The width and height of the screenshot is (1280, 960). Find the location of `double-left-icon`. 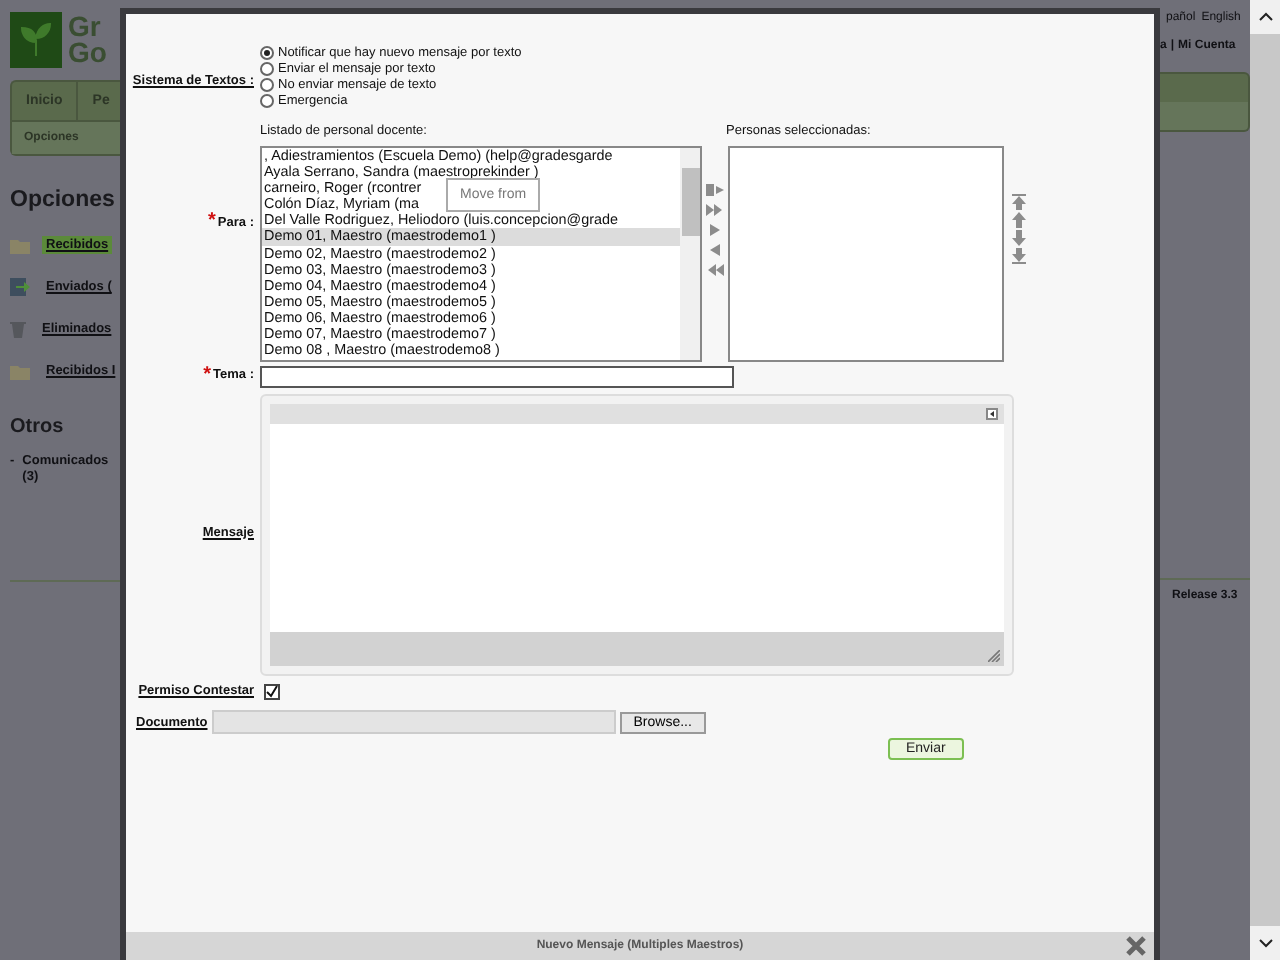

double-left-icon is located at coordinates (715, 270).